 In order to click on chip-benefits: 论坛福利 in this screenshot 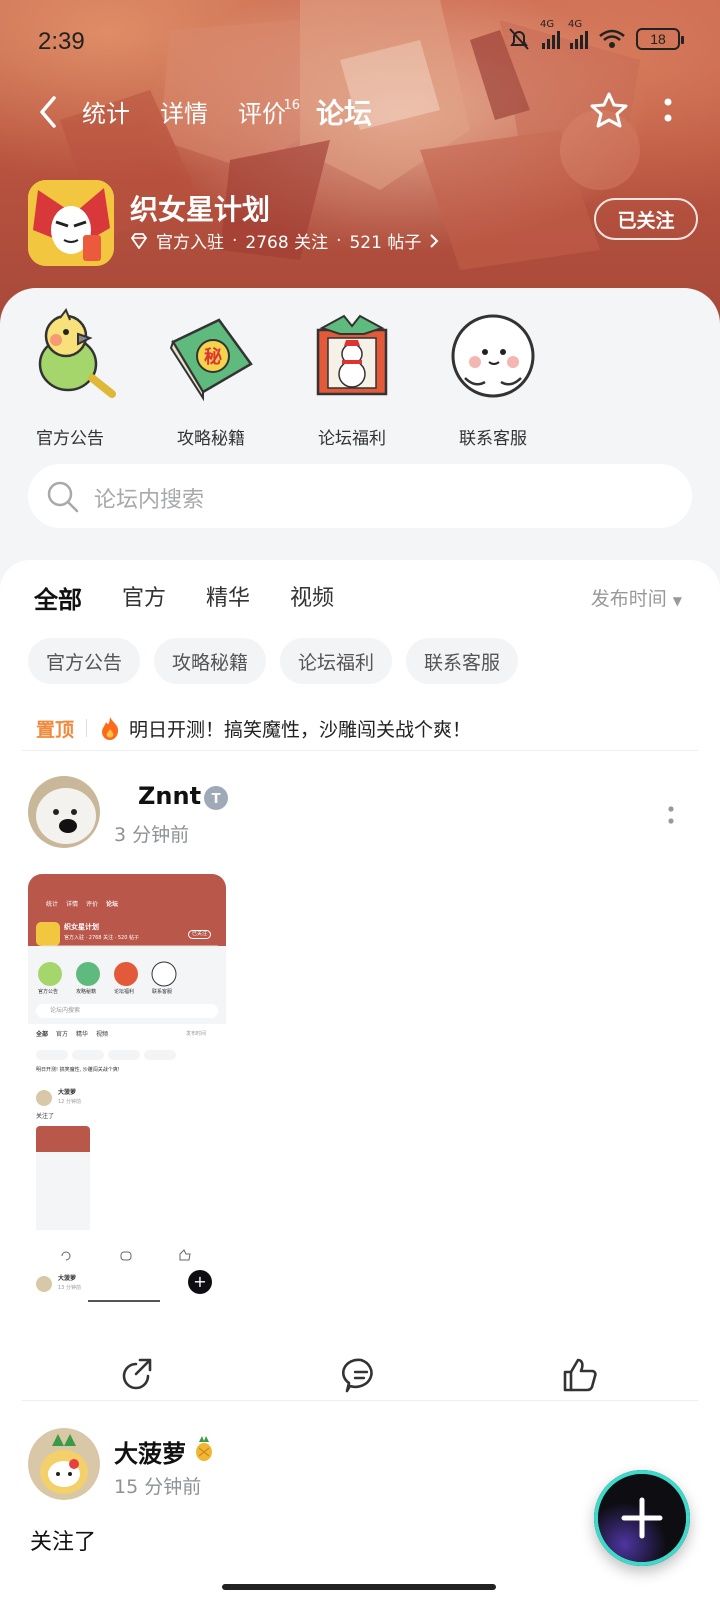, I will do `click(336, 661)`.